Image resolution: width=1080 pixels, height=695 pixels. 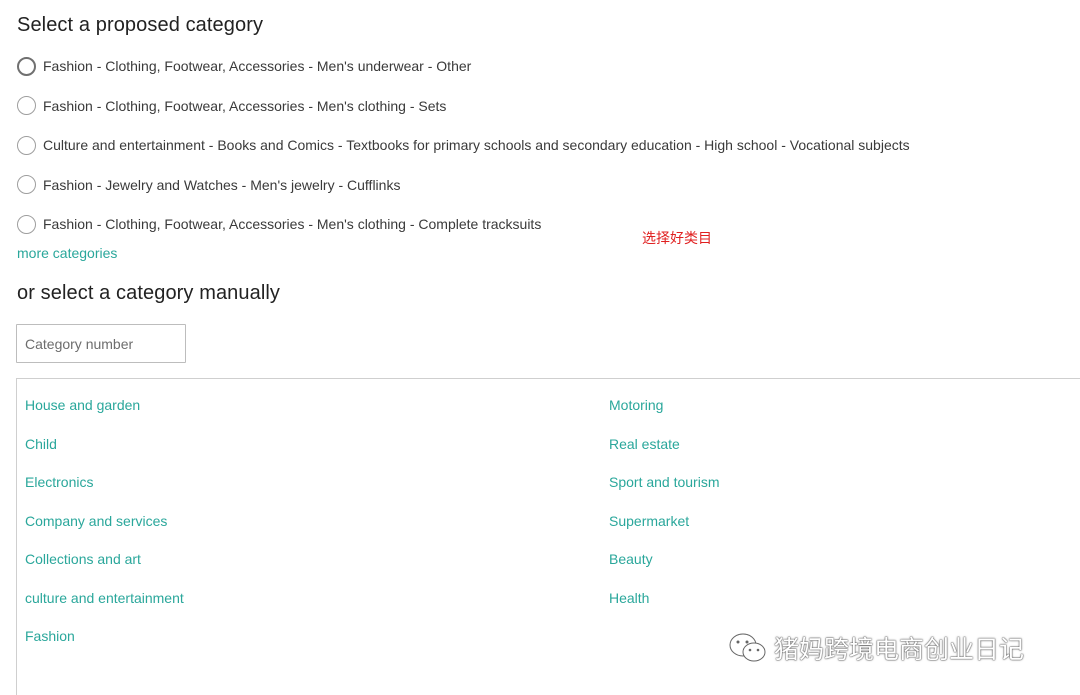 What do you see at coordinates (140, 25) in the screenshot?
I see `proposed-category-title: Select a proposed category` at bounding box center [140, 25].